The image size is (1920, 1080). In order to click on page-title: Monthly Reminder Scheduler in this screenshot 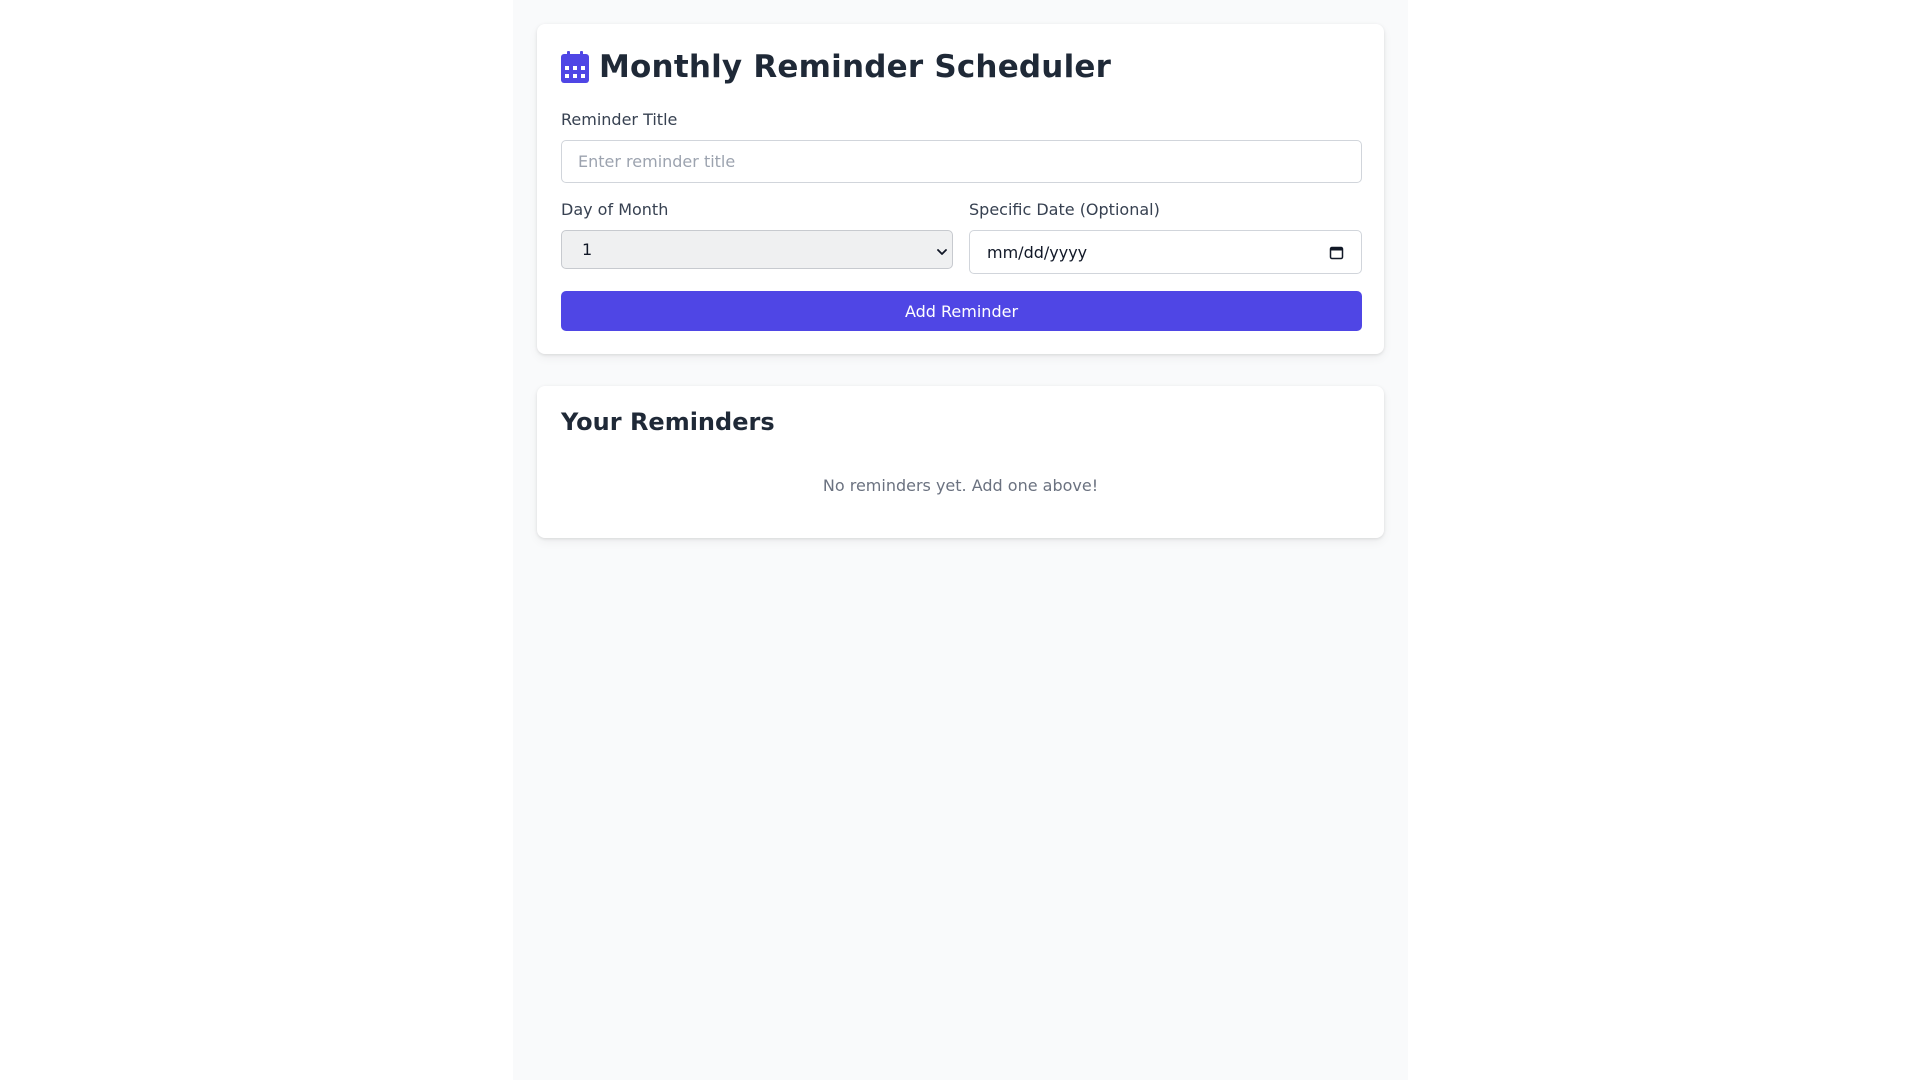, I will do `click(855, 67)`.